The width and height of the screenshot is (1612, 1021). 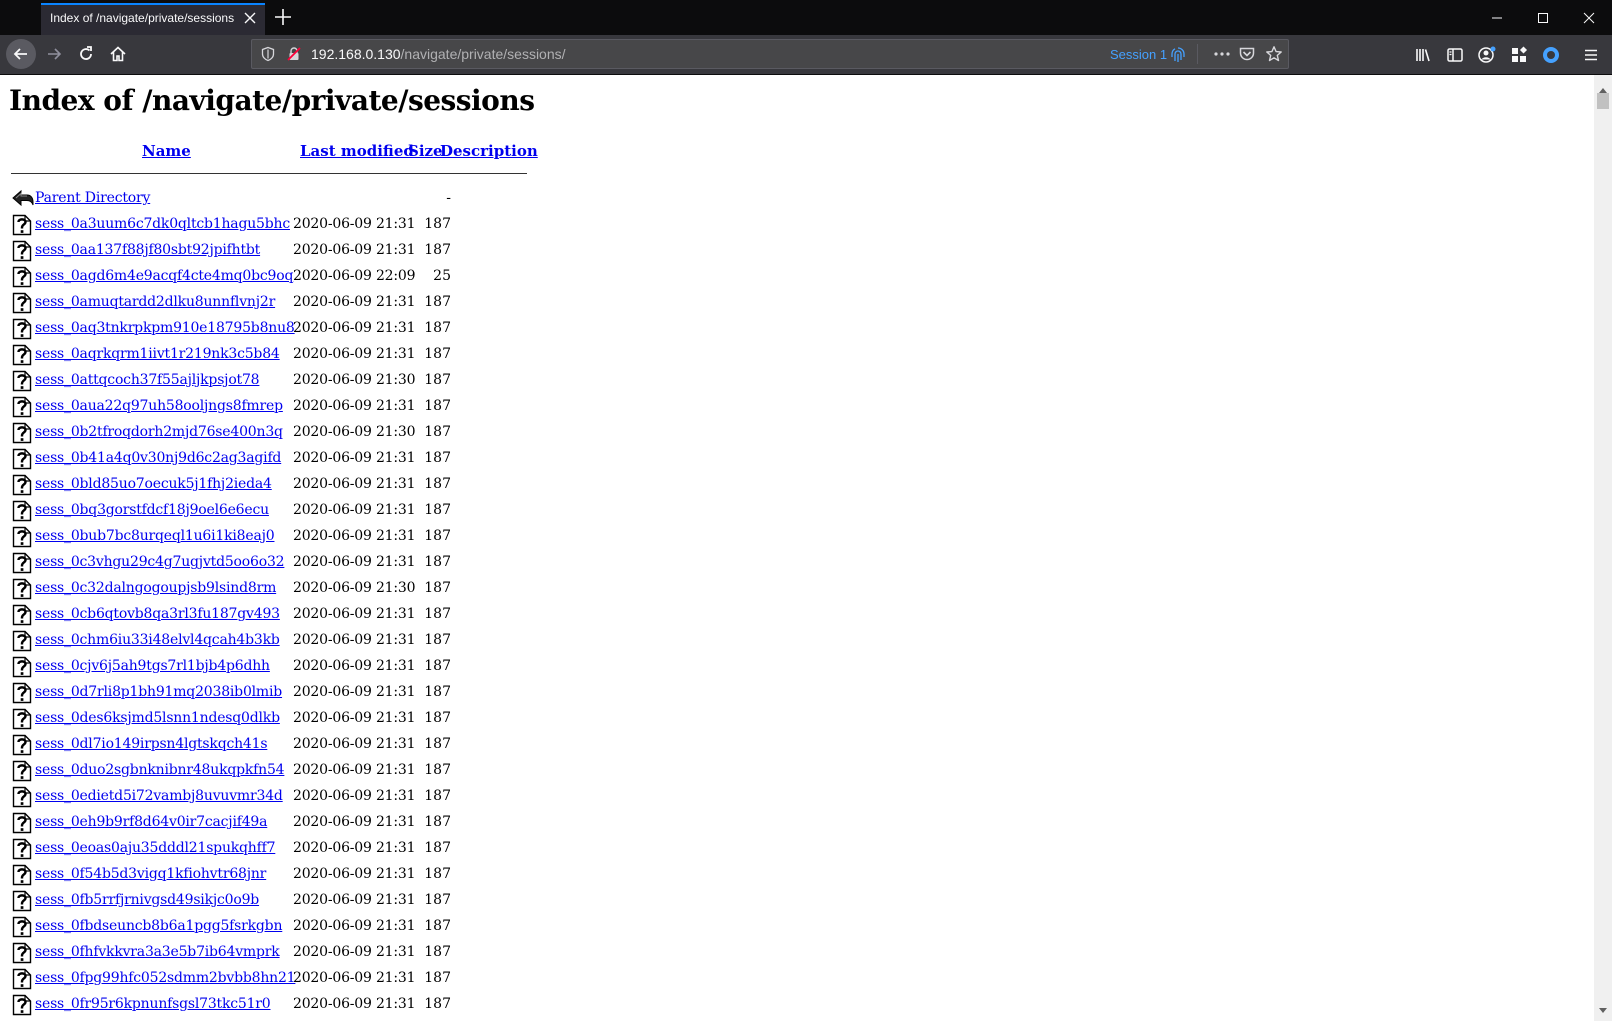 I want to click on container-extension-icon, so click(x=1551, y=55).